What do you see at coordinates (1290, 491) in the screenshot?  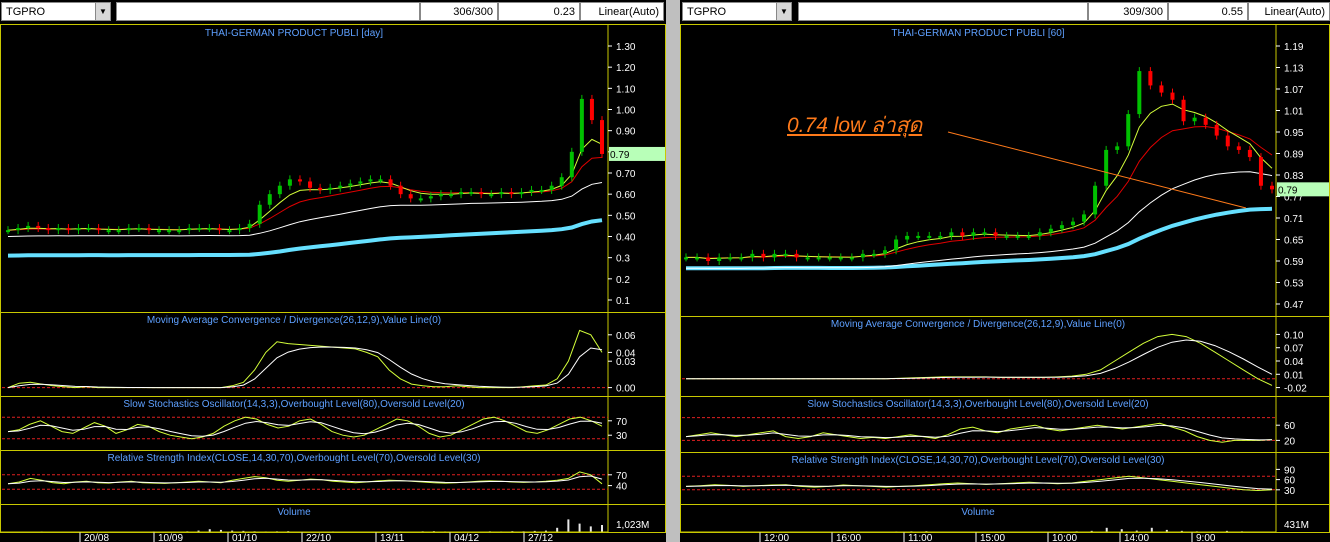 I see `indicator-tick-label: 30` at bounding box center [1290, 491].